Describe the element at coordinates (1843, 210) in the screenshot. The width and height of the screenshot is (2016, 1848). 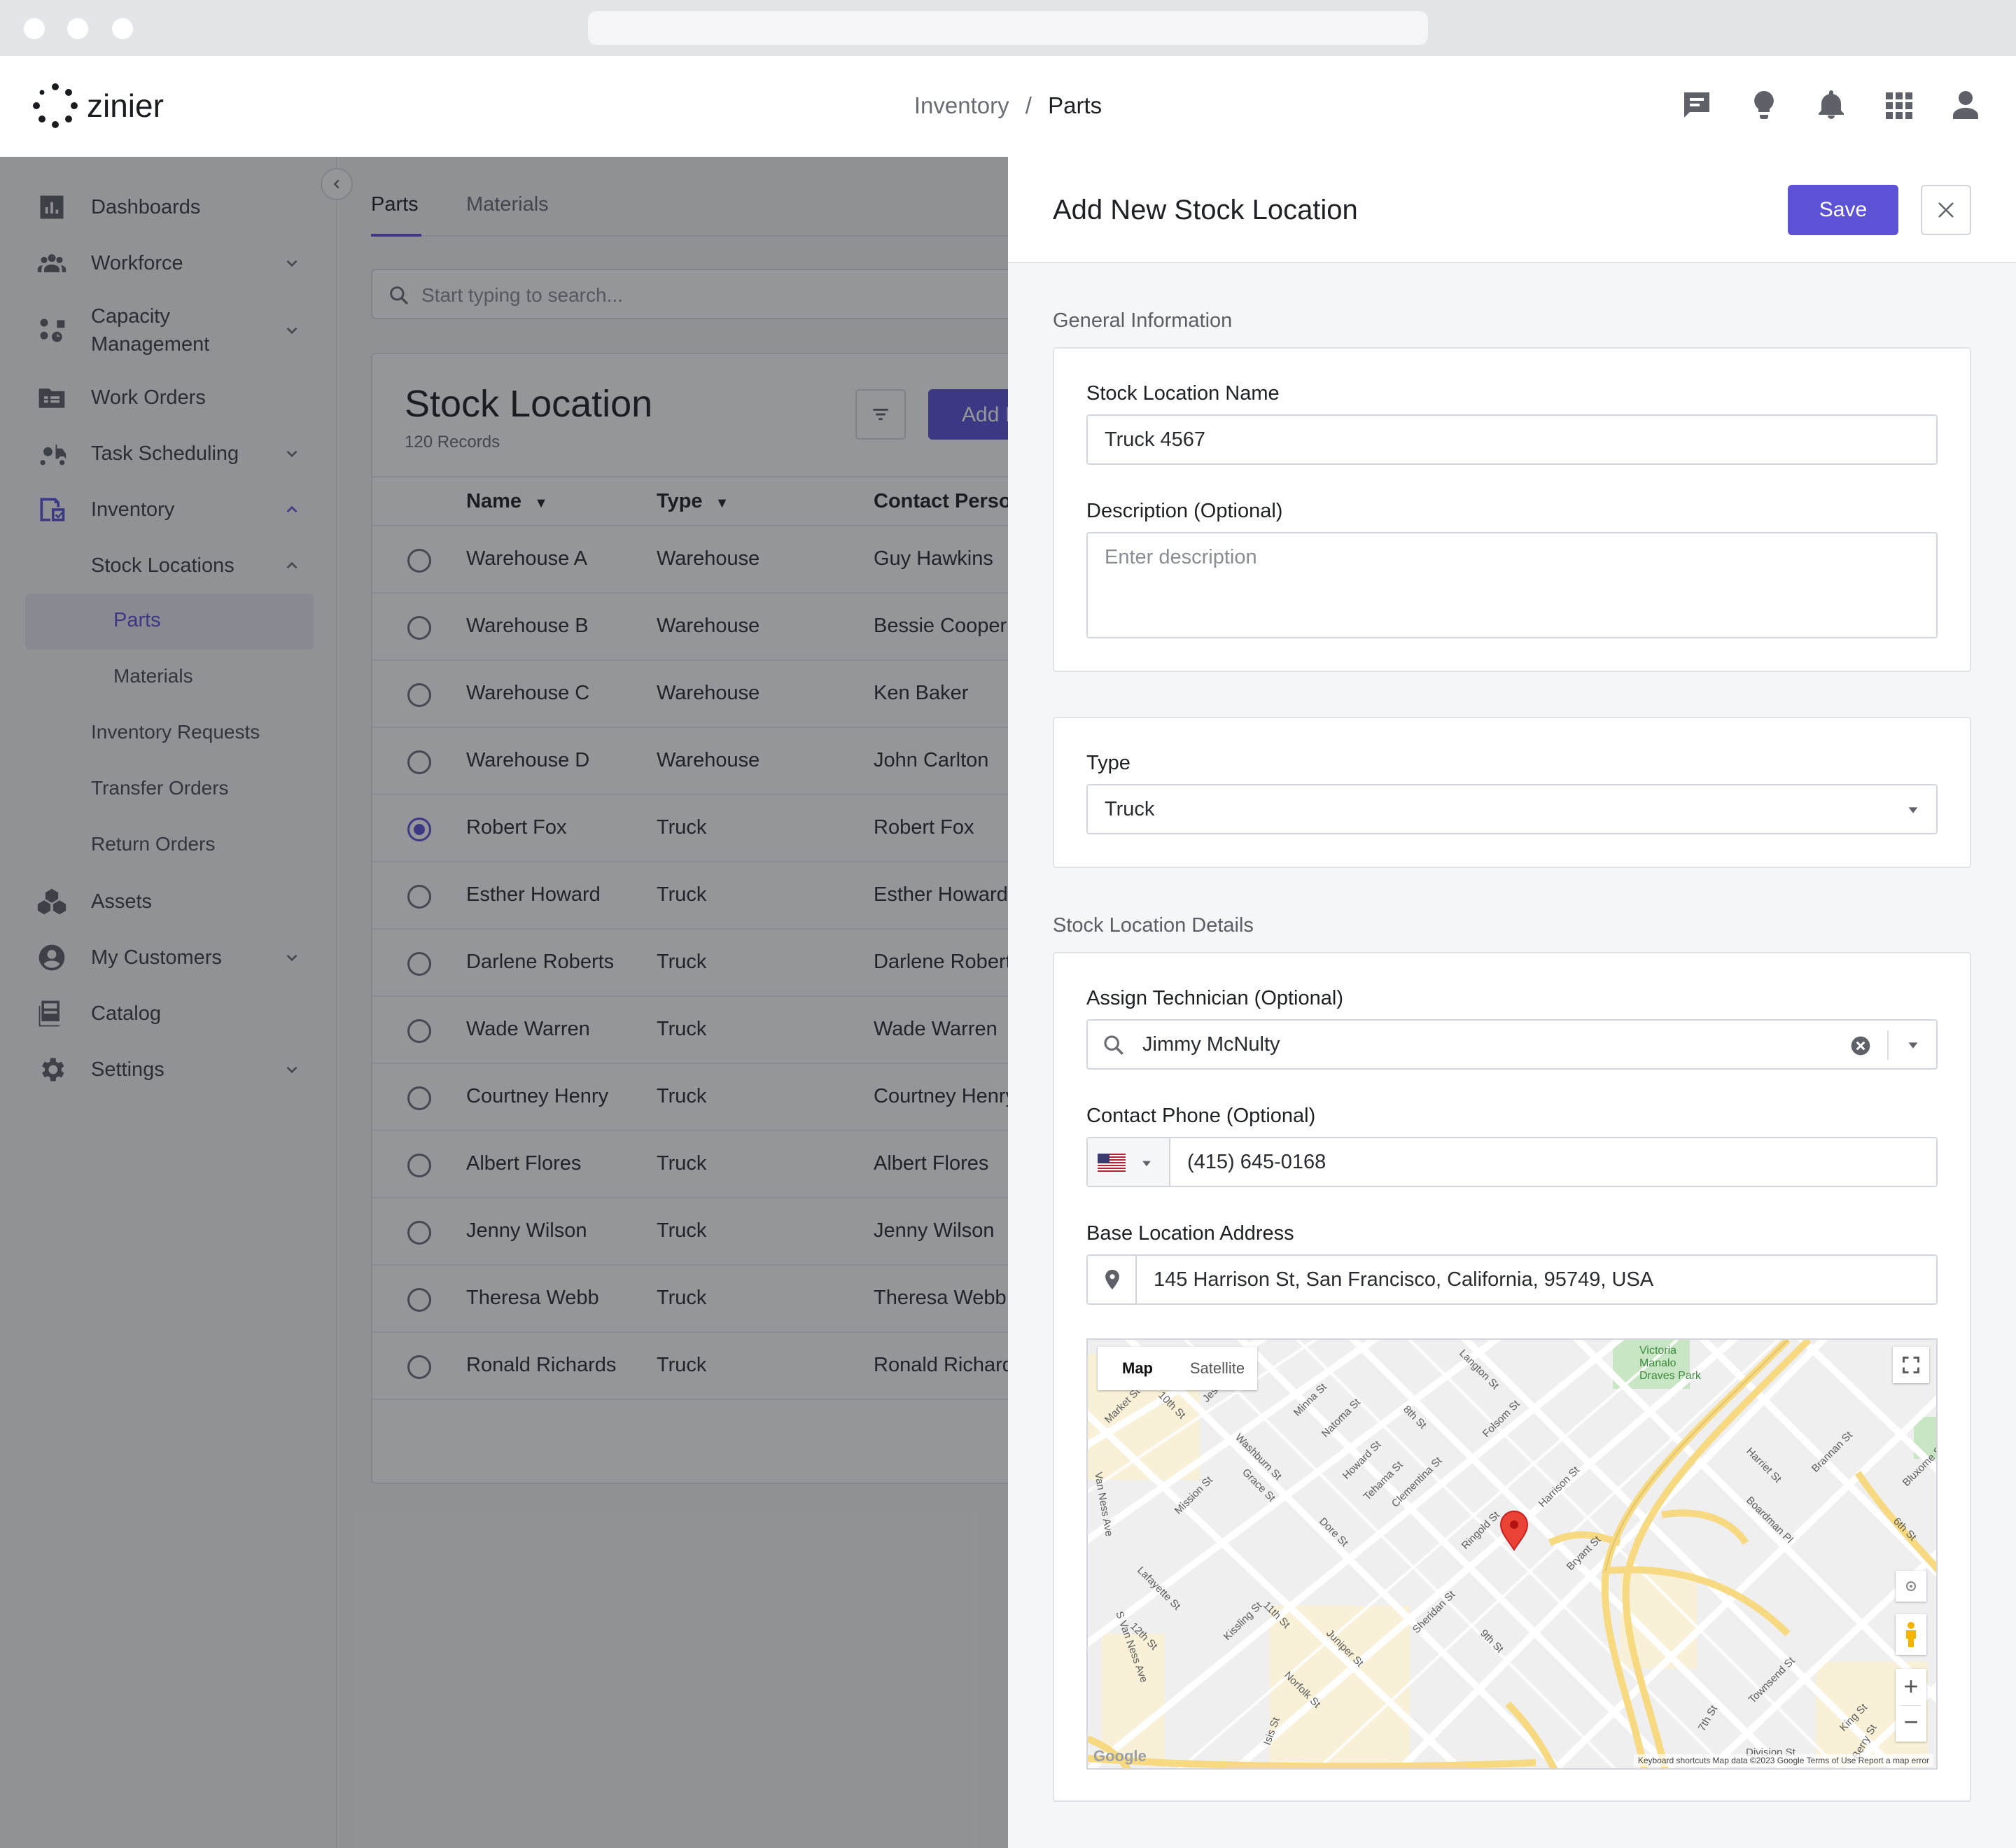
I see `save-button: Save` at that location.